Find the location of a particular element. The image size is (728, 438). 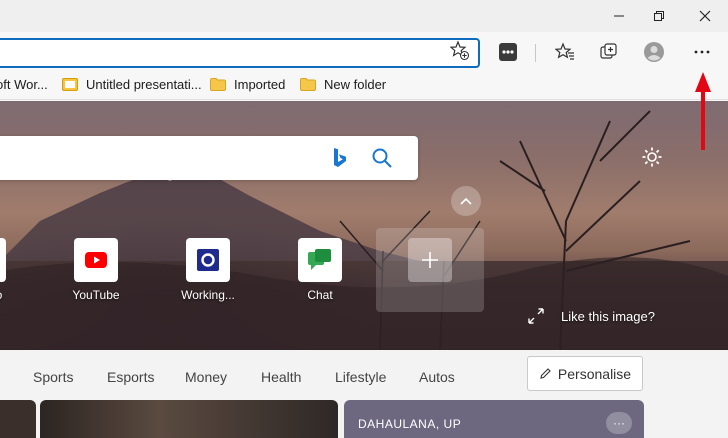

nav-esports: Esports is located at coordinates (130, 377).